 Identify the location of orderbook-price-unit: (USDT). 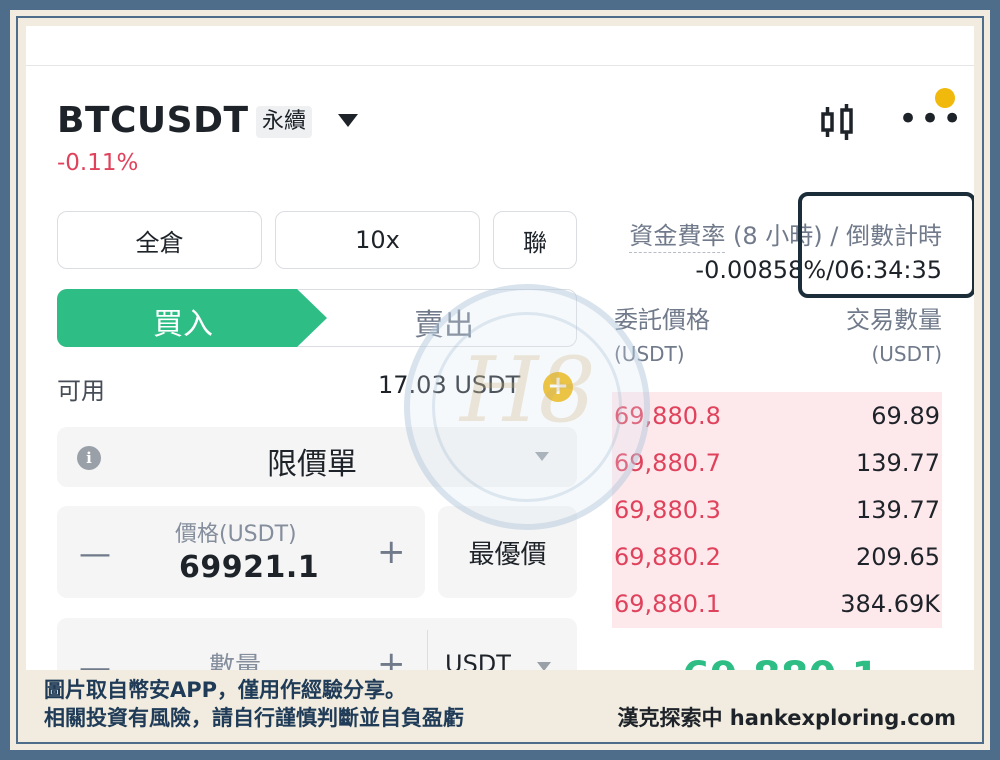
(649, 354).